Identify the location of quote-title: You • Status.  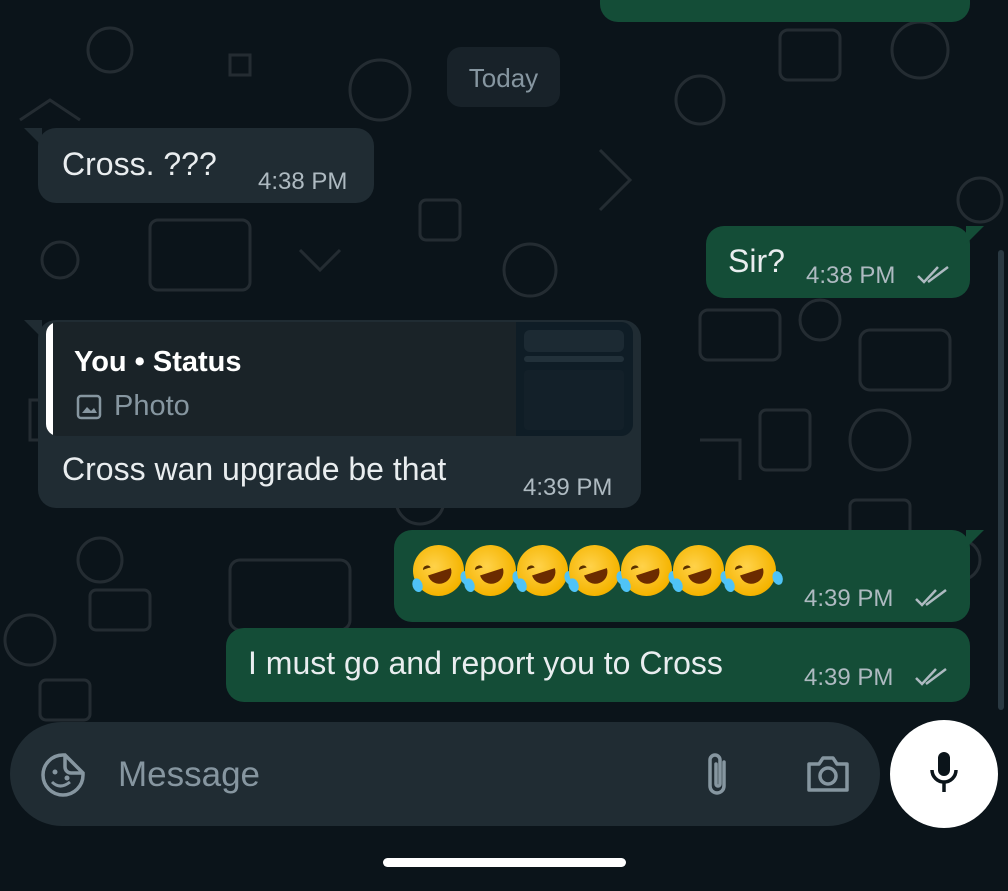
(158, 362).